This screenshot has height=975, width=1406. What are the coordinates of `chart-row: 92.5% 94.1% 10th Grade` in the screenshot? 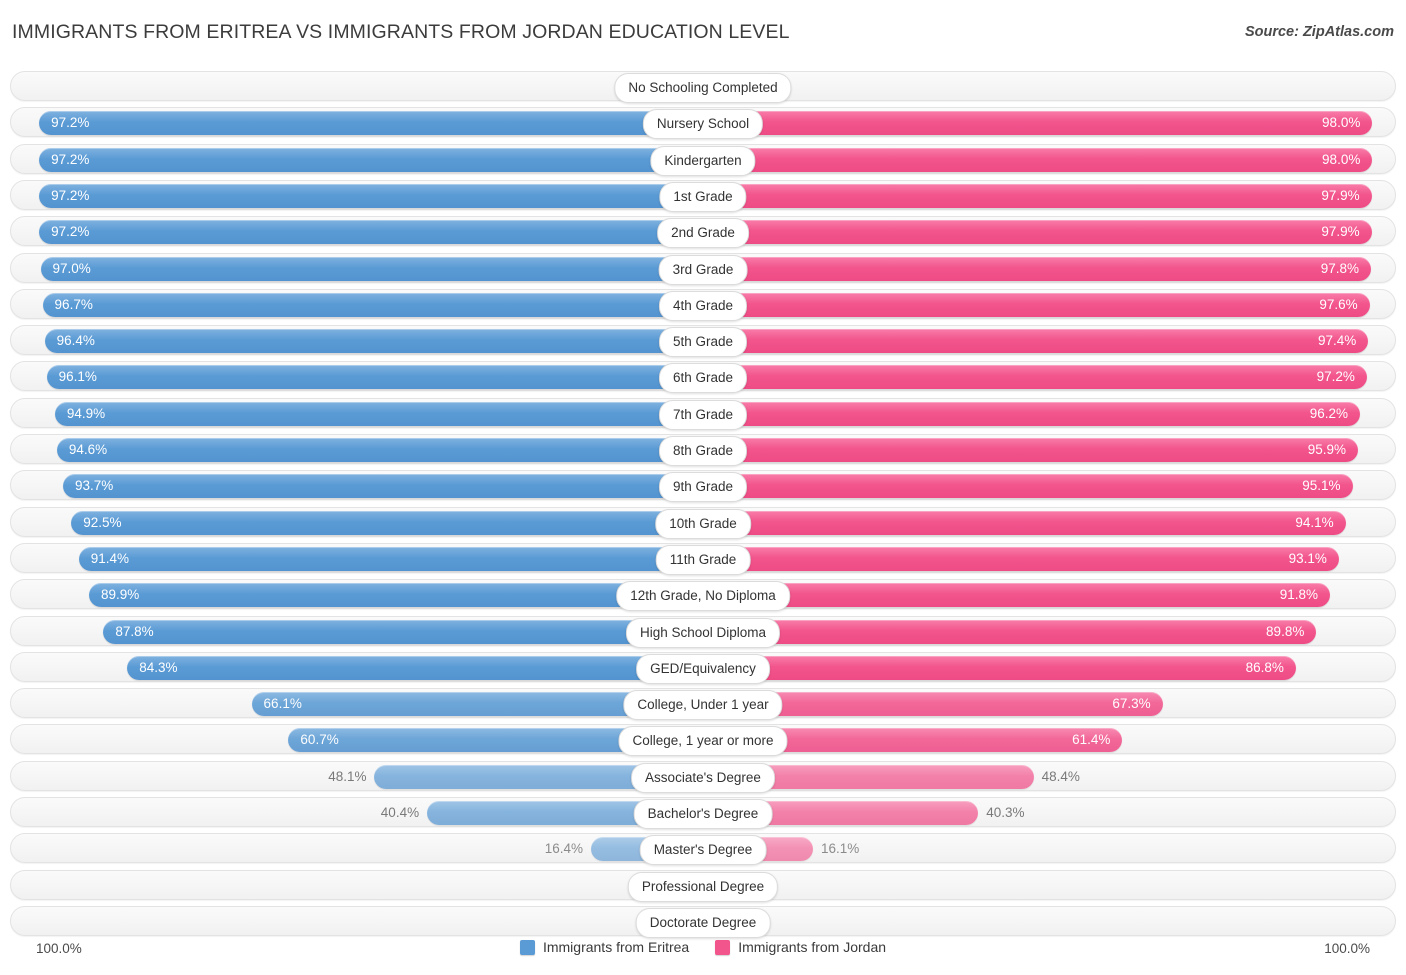 It's located at (703, 522).